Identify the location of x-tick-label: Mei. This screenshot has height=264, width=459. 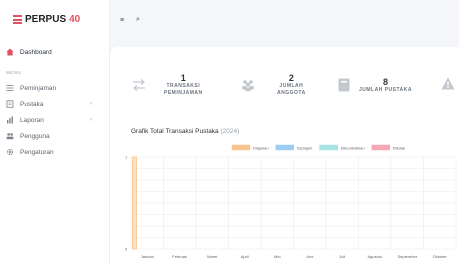
(277, 256).